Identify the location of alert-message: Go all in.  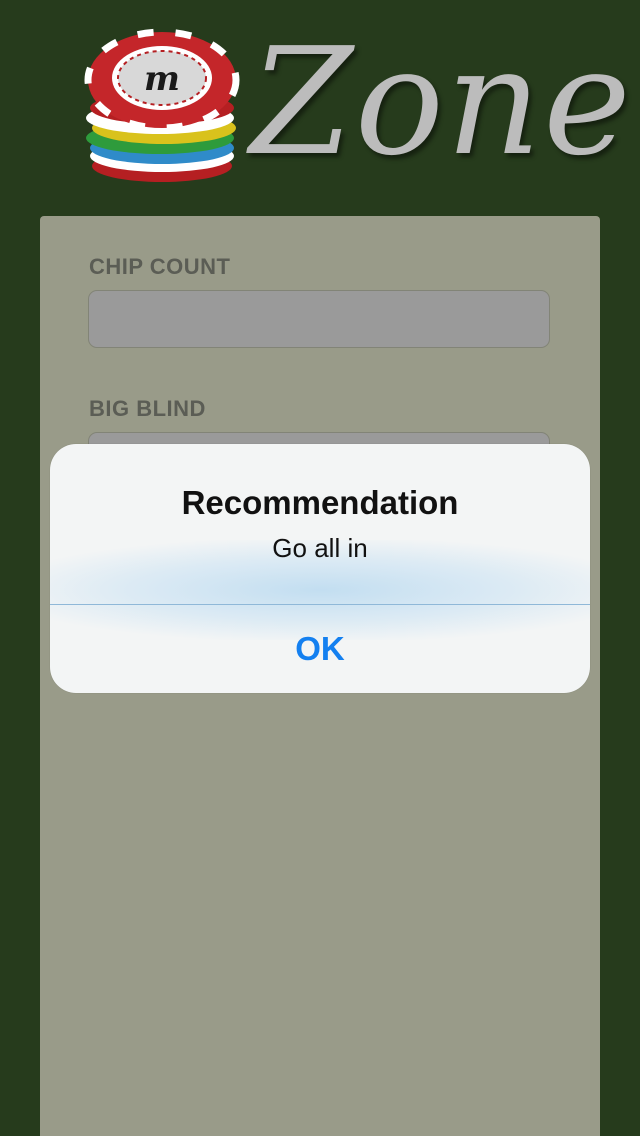
(320, 548).